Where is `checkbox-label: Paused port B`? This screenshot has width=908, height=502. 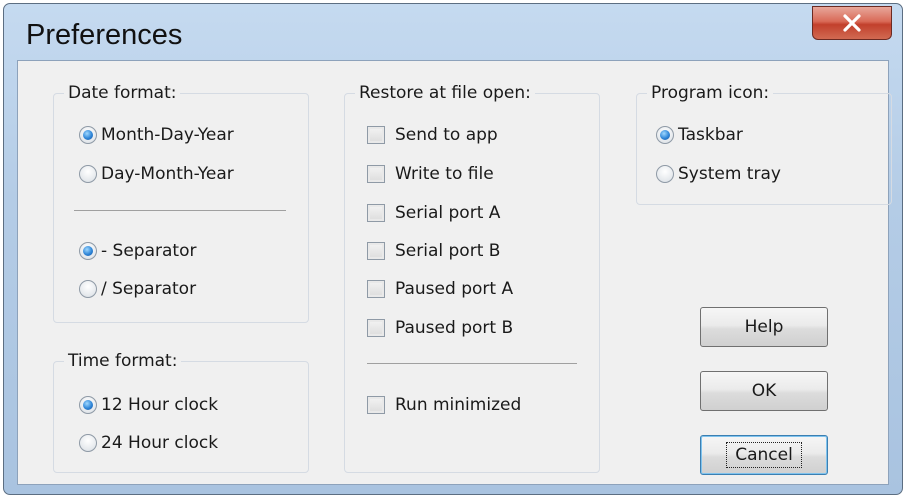 checkbox-label: Paused port B is located at coordinates (454, 328).